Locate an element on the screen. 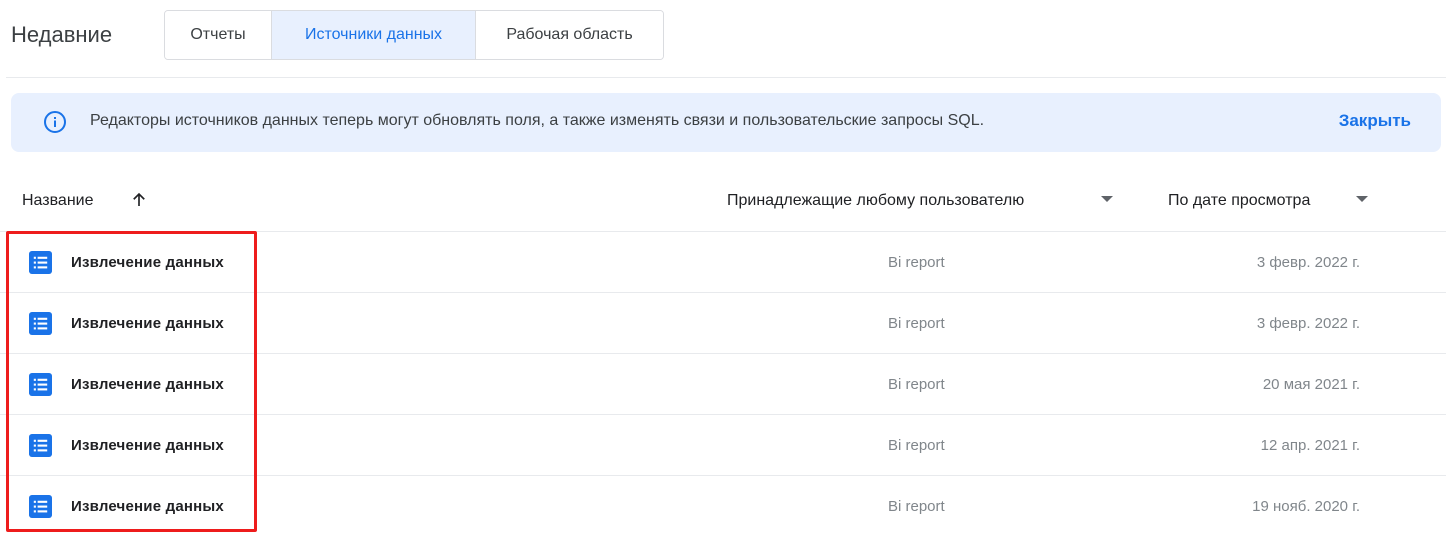  info-icon is located at coordinates (55, 122).